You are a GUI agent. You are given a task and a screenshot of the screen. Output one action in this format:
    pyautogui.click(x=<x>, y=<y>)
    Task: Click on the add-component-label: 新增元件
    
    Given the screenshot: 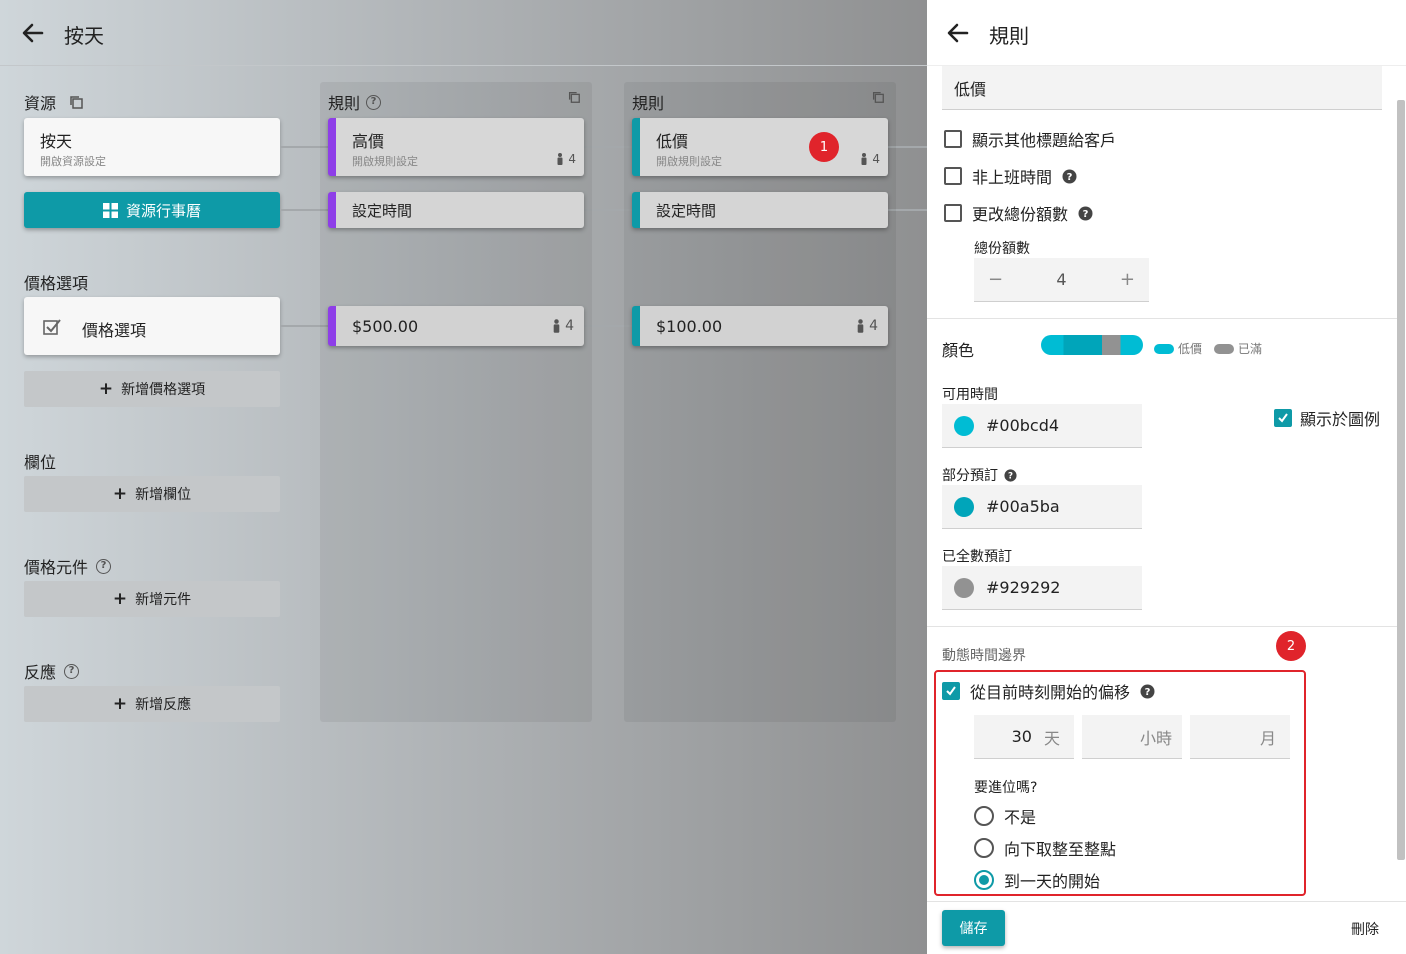 What is the action you would take?
    pyautogui.click(x=163, y=600)
    